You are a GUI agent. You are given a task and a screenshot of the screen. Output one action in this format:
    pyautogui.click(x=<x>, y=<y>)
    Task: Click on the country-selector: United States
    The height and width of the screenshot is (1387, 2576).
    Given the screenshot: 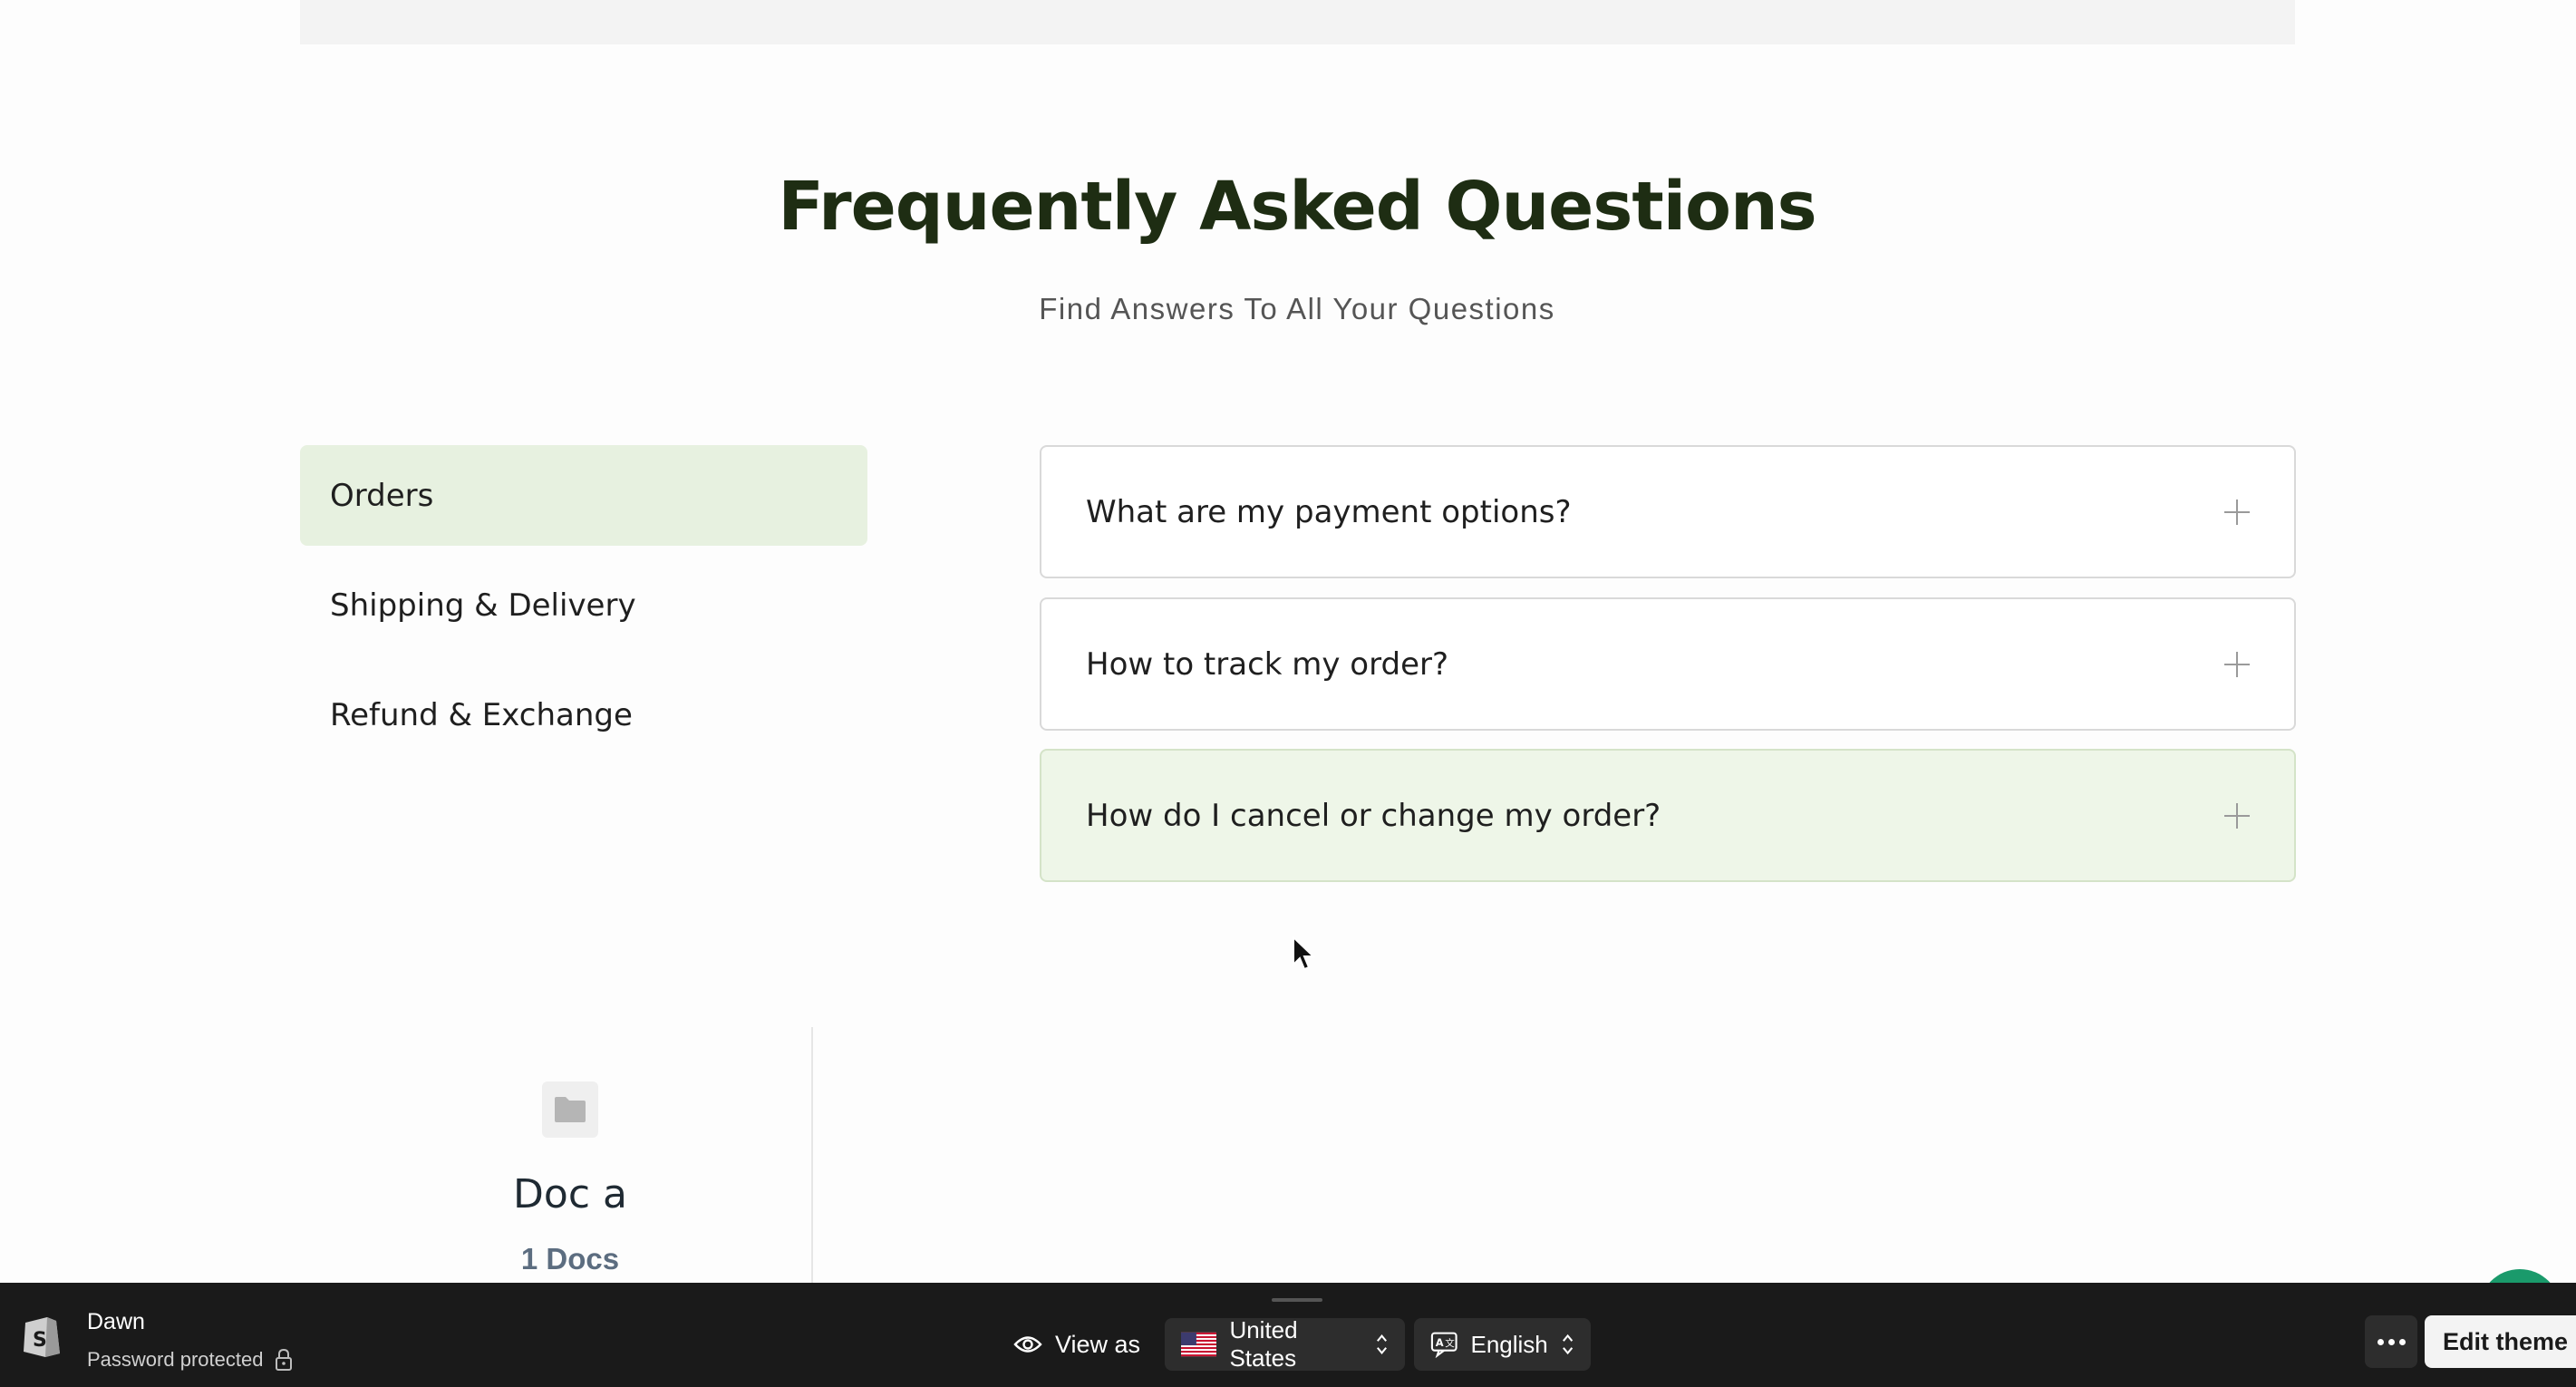 What is the action you would take?
    pyautogui.click(x=1285, y=1344)
    